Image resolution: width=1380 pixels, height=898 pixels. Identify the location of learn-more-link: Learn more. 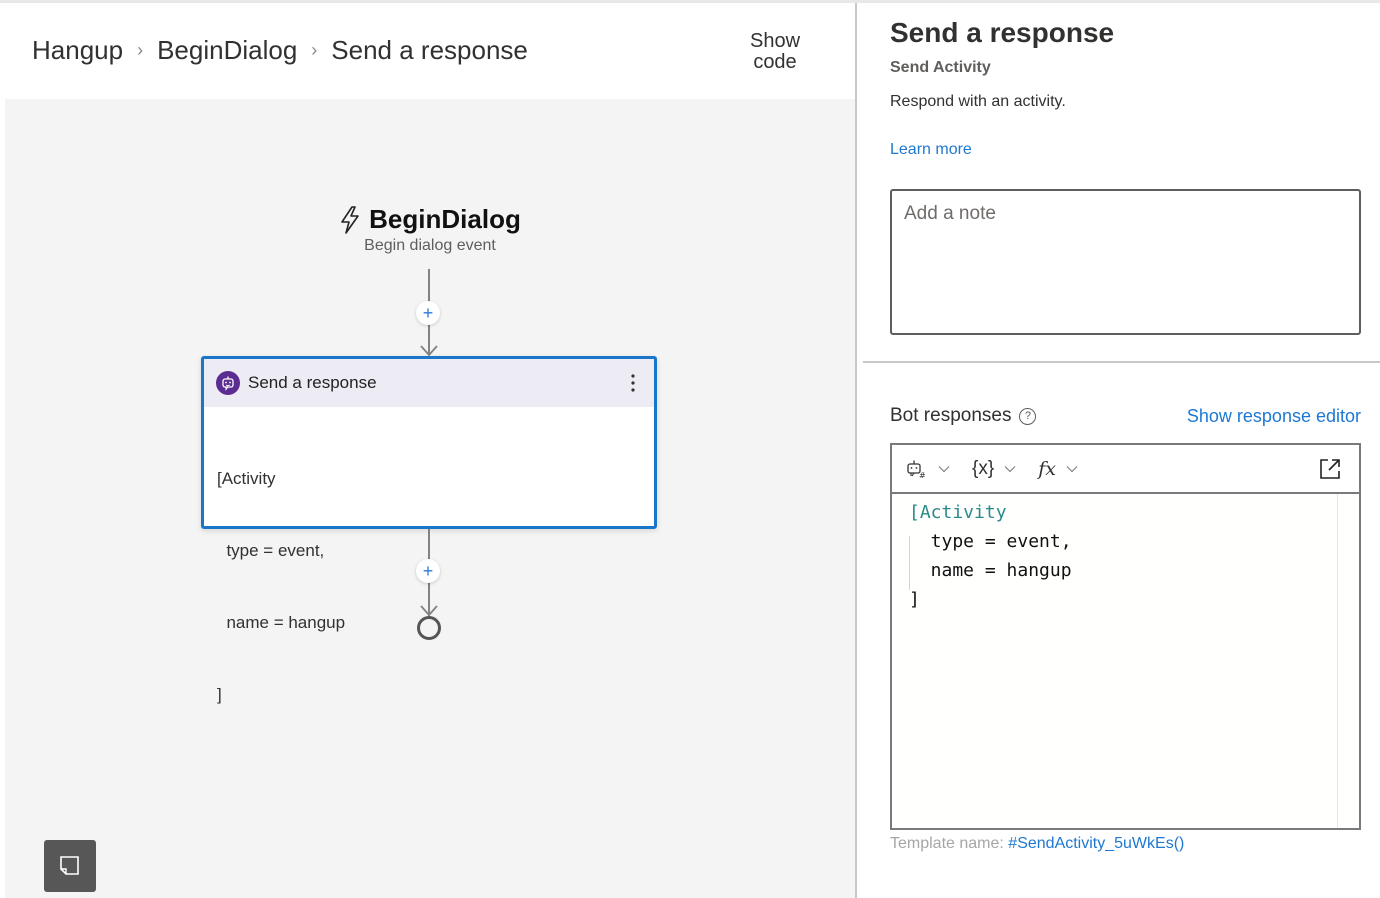
(931, 150).